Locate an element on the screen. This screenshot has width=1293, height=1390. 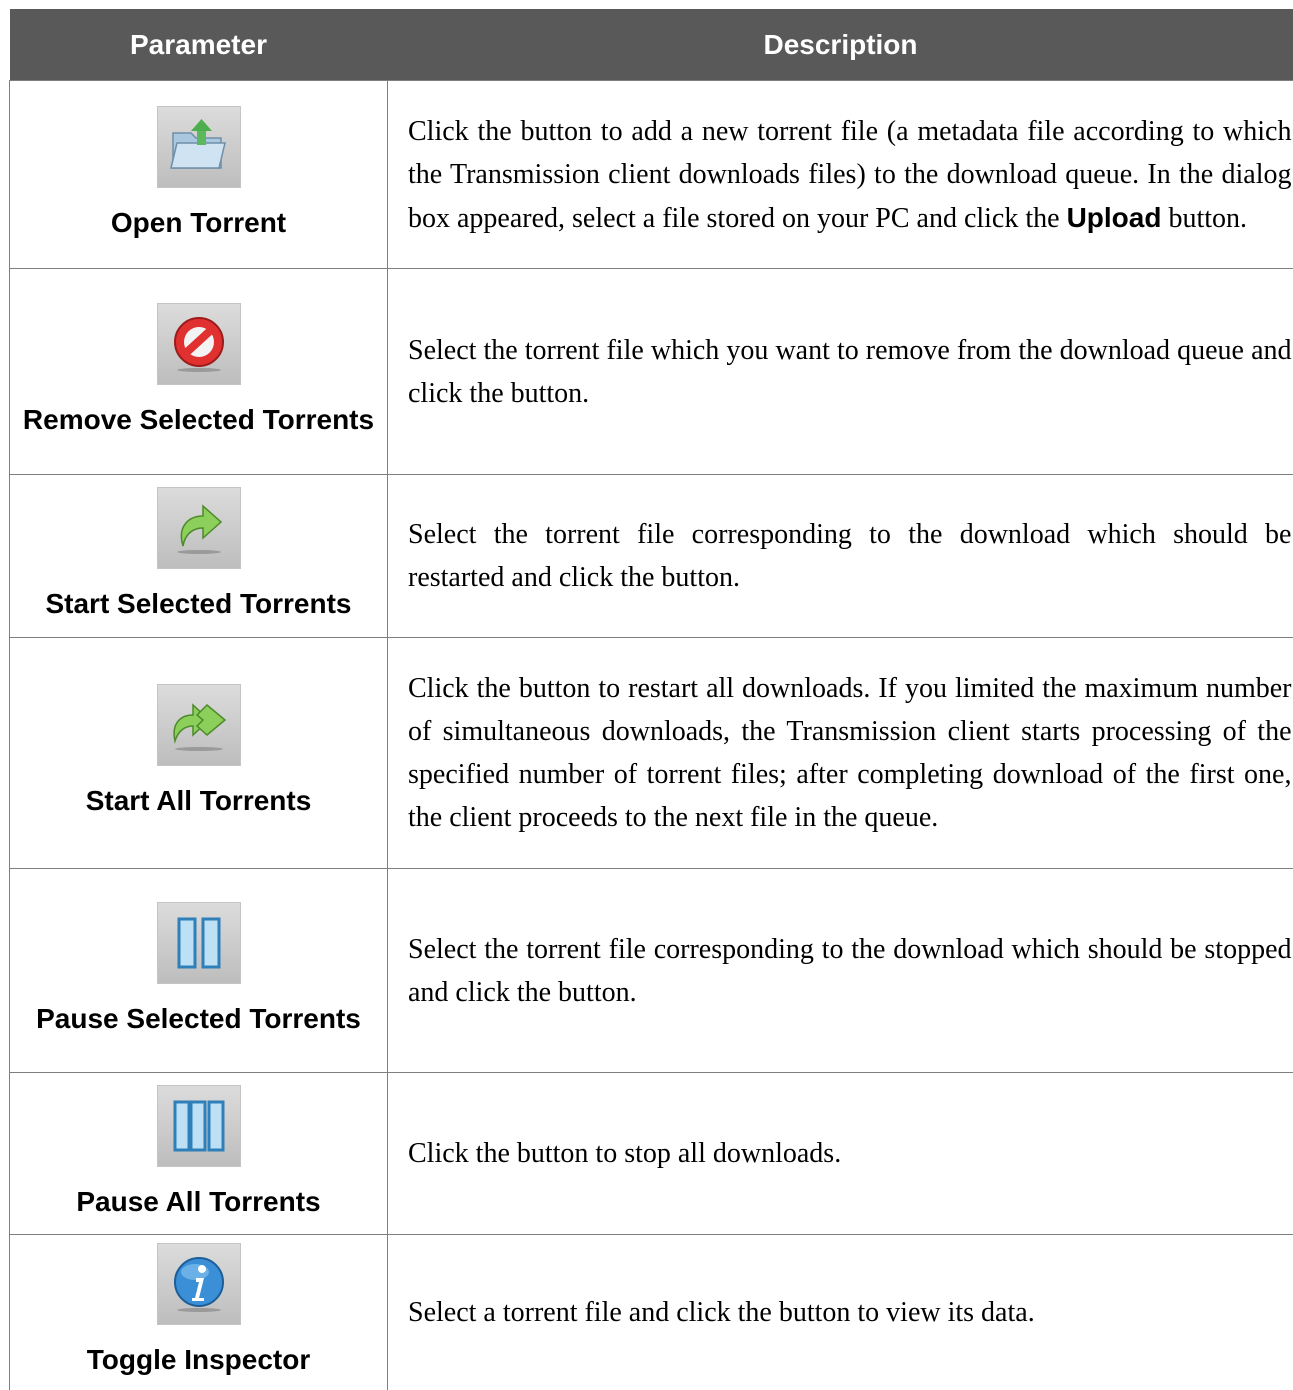
parameter-cell: Pause All Torrents is located at coordinates (199, 1154).